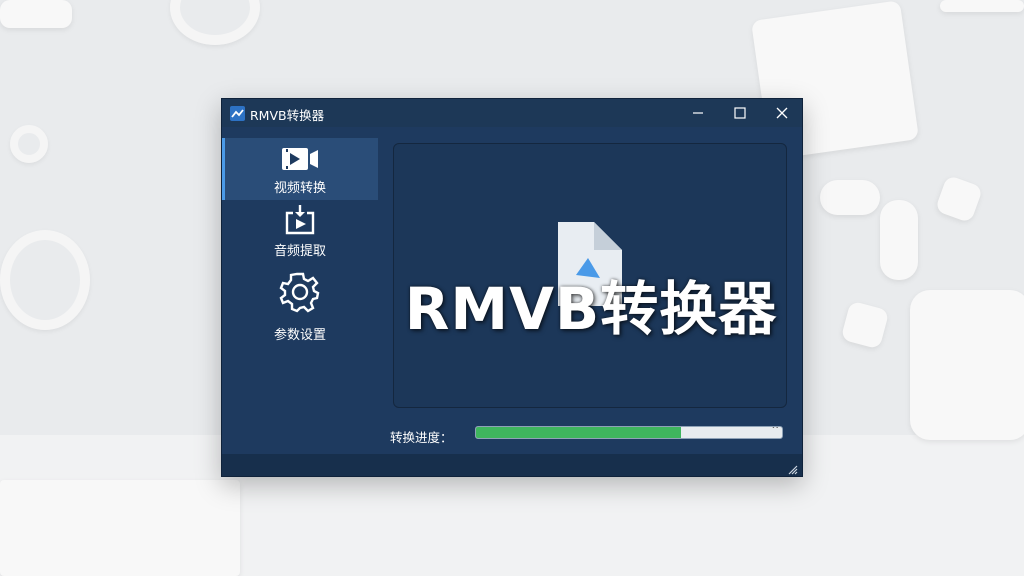 Image resolution: width=1024 pixels, height=576 pixels. What do you see at coordinates (299, 335) in the screenshot?
I see `sidebar-item-label: 参数设置` at bounding box center [299, 335].